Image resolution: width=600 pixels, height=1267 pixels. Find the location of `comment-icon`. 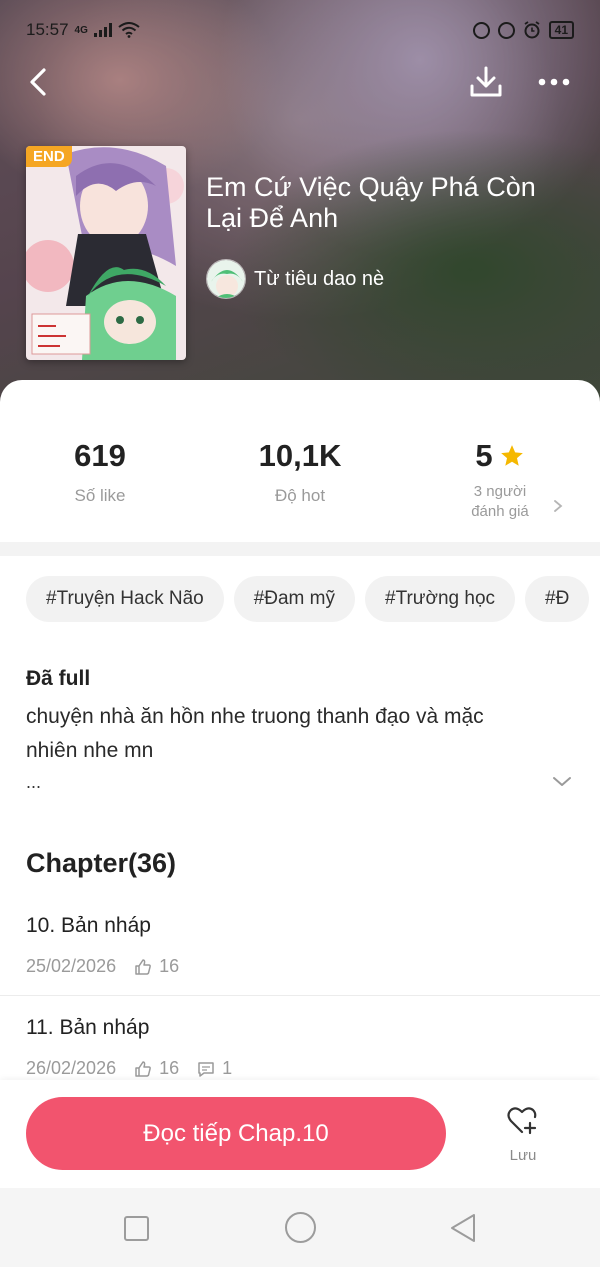

comment-icon is located at coordinates (206, 1069).